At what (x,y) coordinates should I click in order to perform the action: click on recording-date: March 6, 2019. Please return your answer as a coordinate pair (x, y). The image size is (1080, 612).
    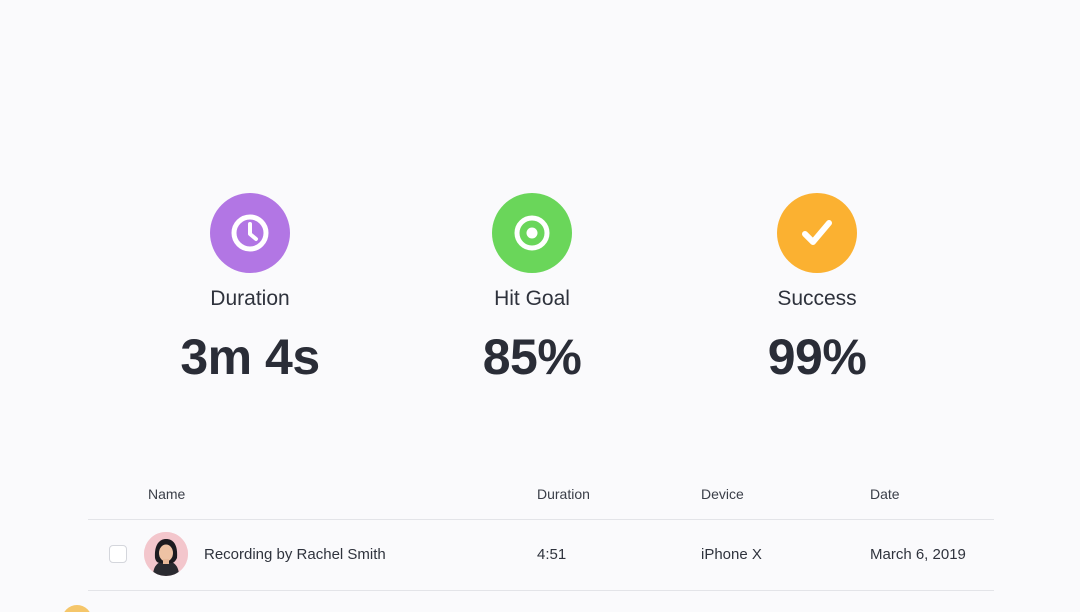
    Looking at the image, I should click on (918, 554).